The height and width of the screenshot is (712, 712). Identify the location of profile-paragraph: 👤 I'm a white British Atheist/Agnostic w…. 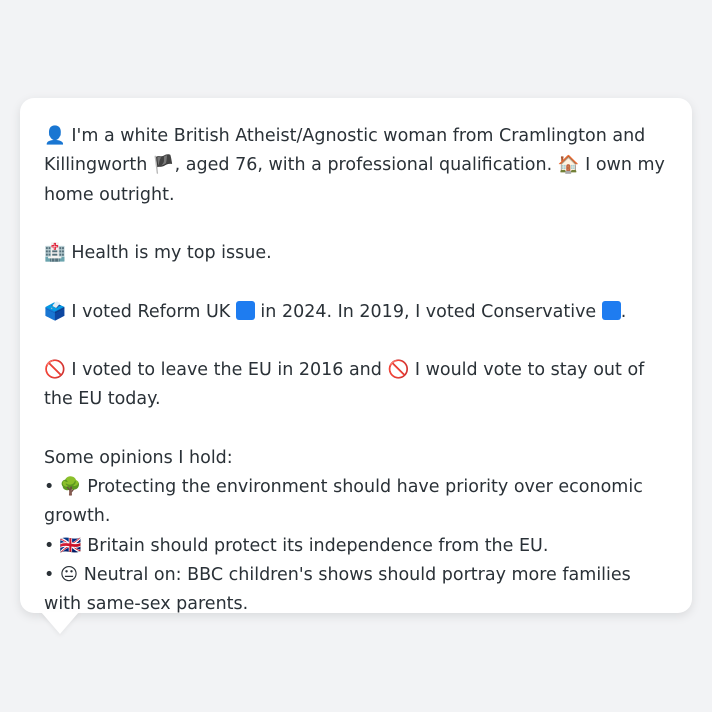
(356, 166).